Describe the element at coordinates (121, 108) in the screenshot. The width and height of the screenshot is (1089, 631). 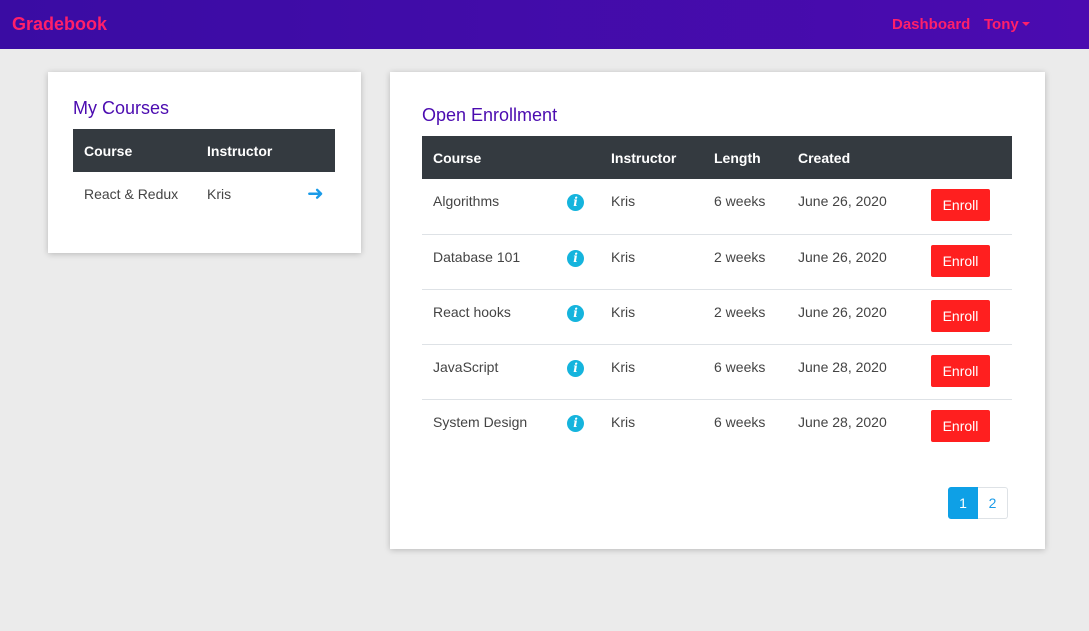
I see `my-courses-title: My Courses` at that location.